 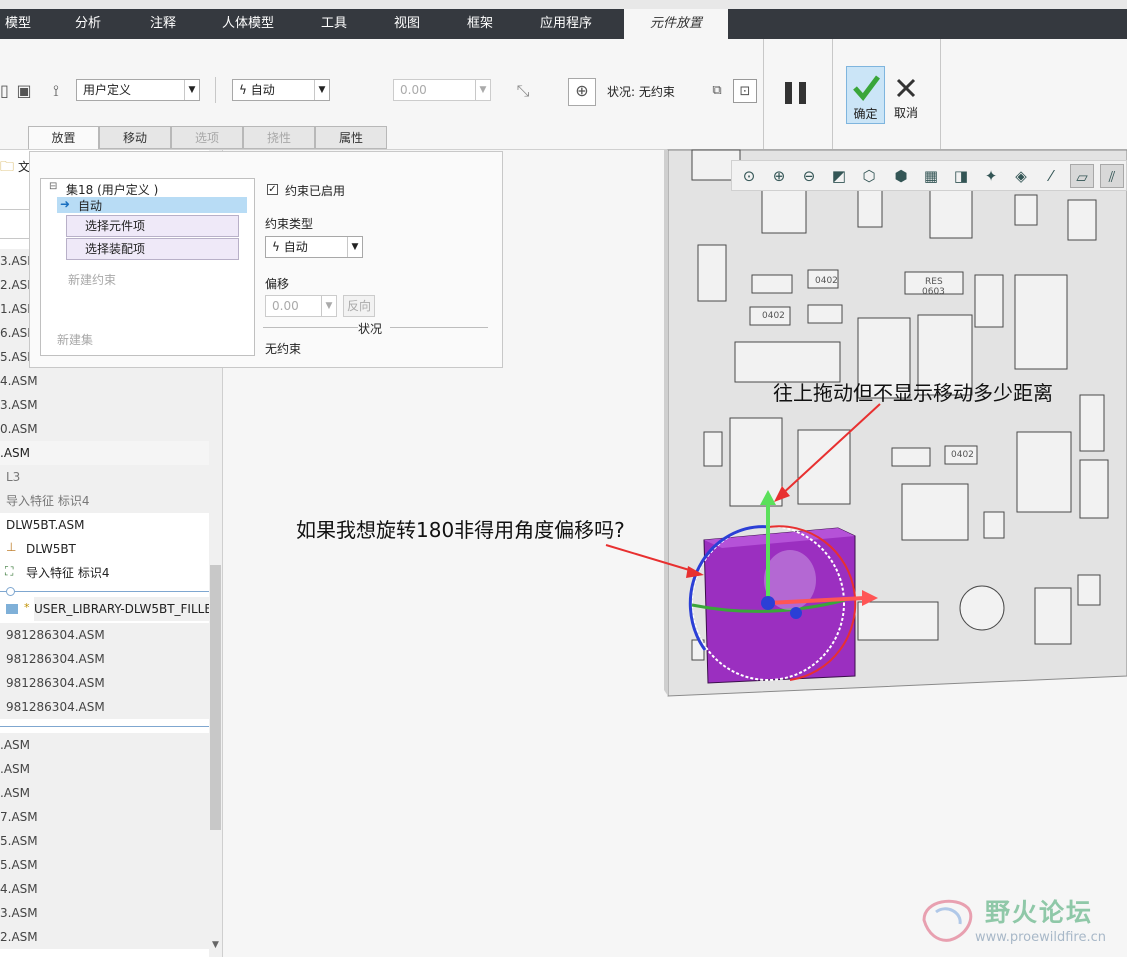 What do you see at coordinates (933, 292) in the screenshot?
I see `size-label: 0603` at bounding box center [933, 292].